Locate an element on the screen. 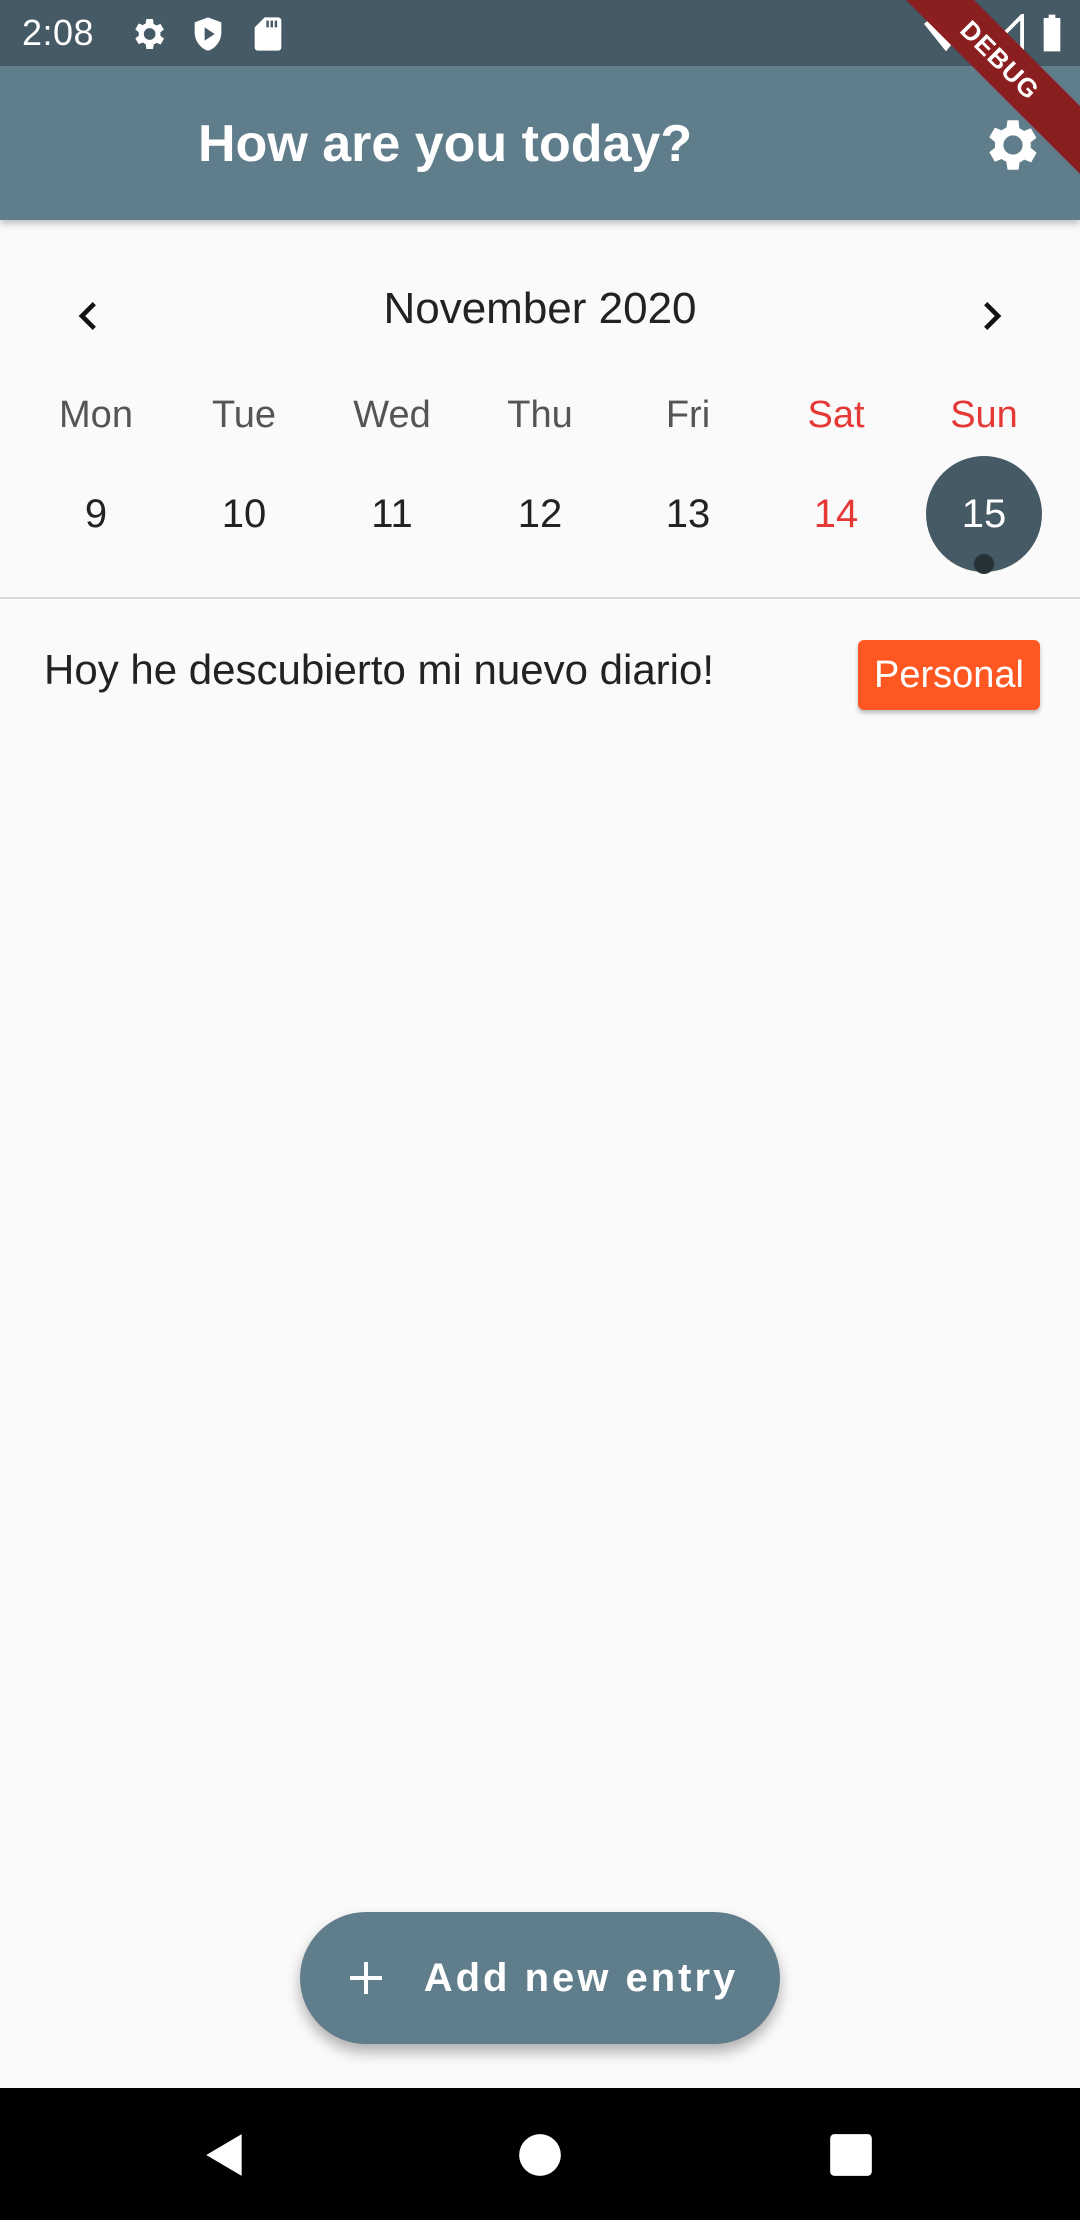  nav-back-button is located at coordinates (225, 2155).